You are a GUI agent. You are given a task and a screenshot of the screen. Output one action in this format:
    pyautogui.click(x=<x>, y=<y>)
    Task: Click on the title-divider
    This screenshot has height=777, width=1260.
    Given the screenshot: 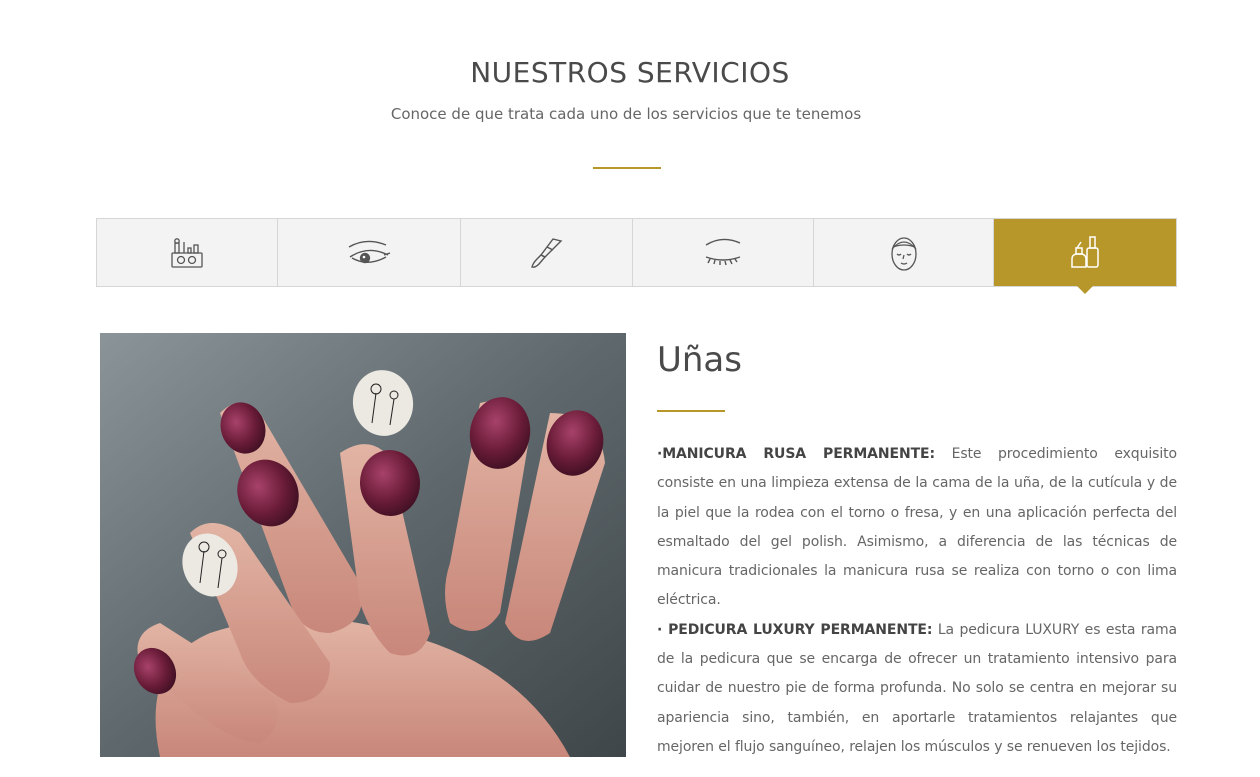 What is the action you would take?
    pyautogui.click(x=627, y=168)
    